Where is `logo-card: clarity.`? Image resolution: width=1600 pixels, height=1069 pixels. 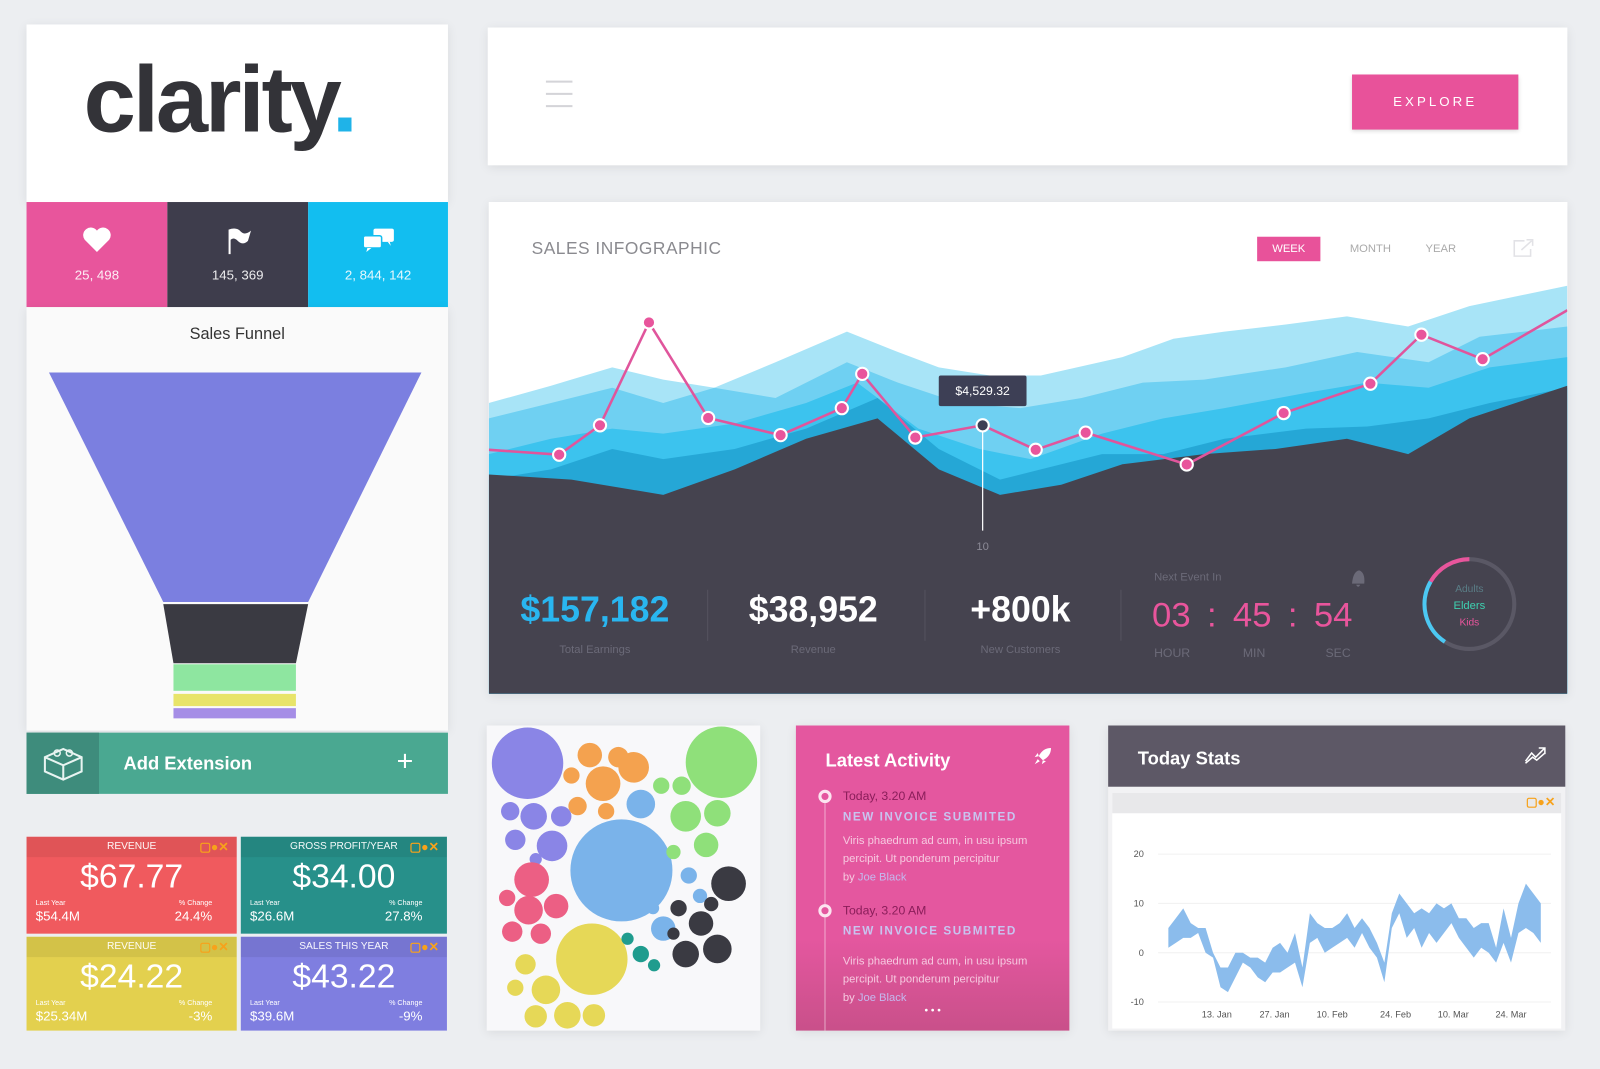 logo-card: clarity. is located at coordinates (237, 113).